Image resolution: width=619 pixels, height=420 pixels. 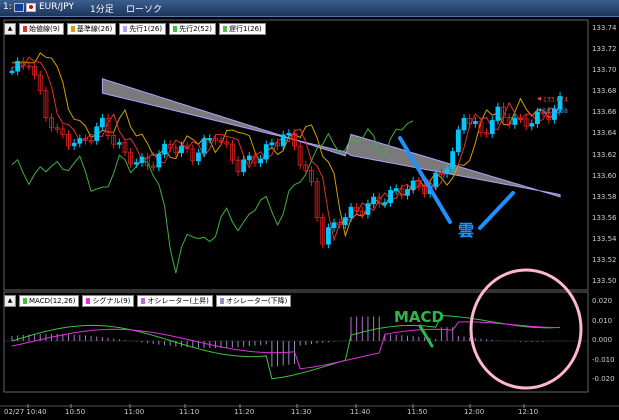 I want to click on cloud-annotation-label: 雲, so click(x=466, y=230).